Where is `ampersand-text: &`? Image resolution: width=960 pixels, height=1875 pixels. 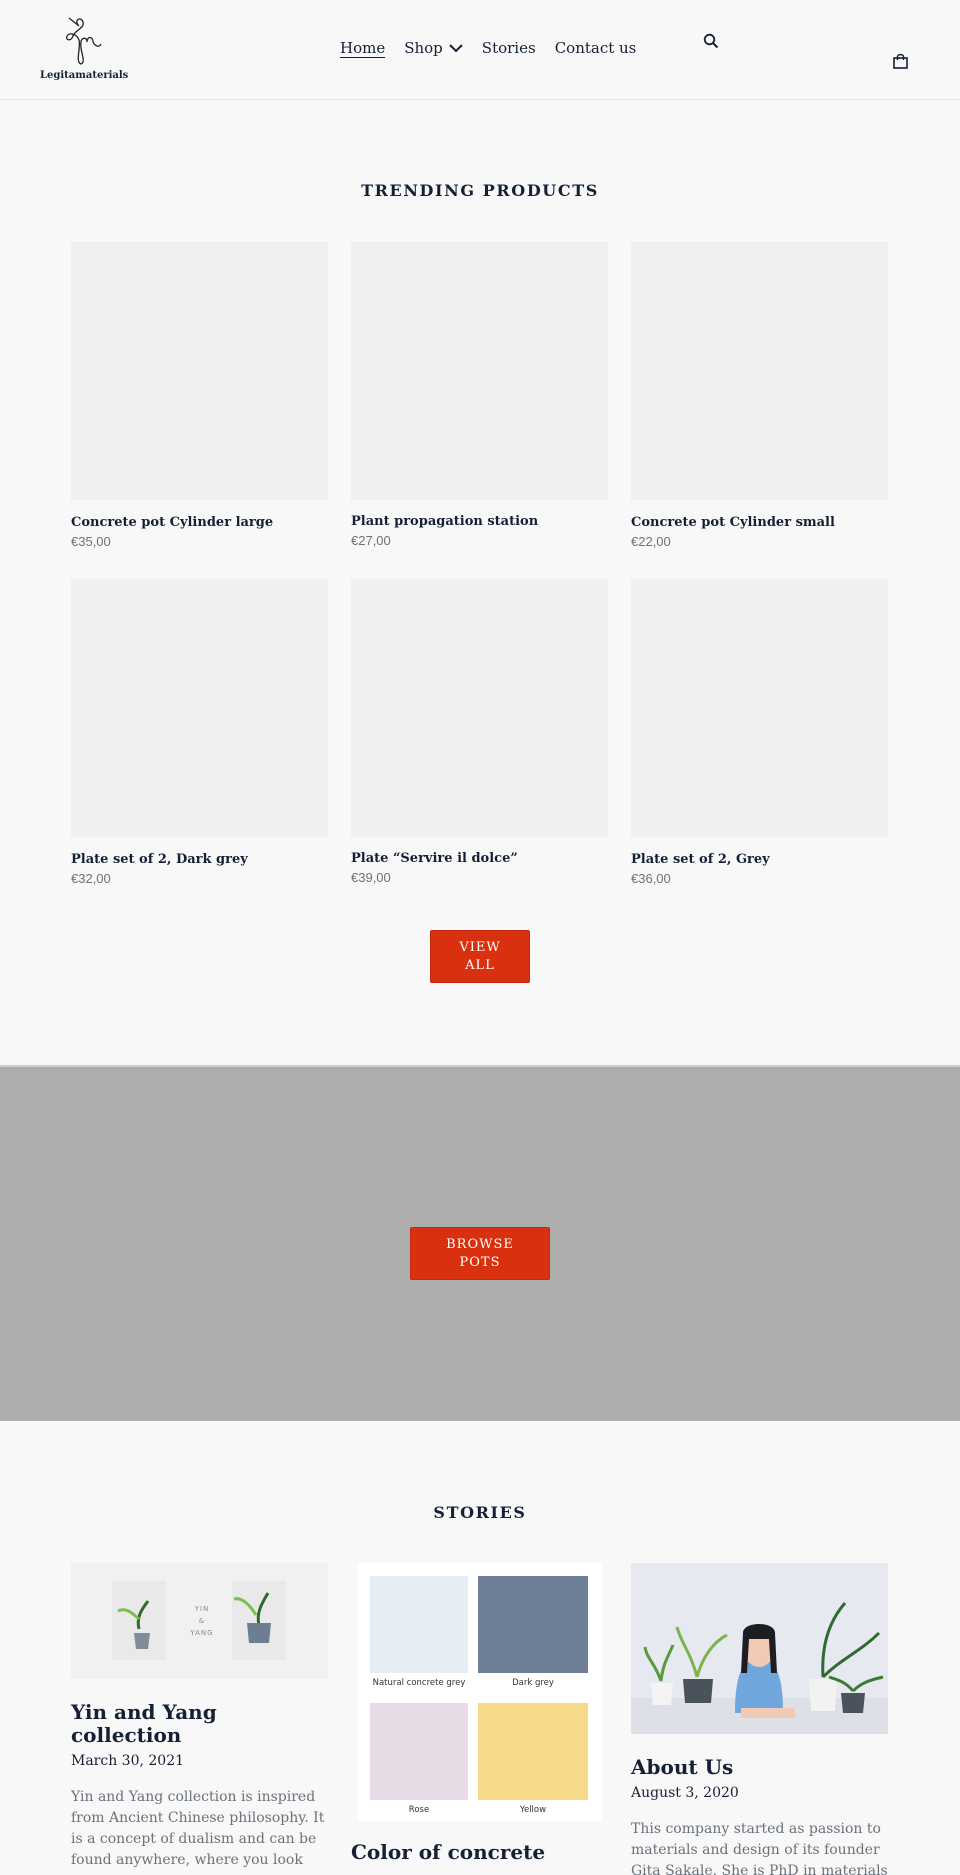
ampersand-text: & is located at coordinates (202, 1621).